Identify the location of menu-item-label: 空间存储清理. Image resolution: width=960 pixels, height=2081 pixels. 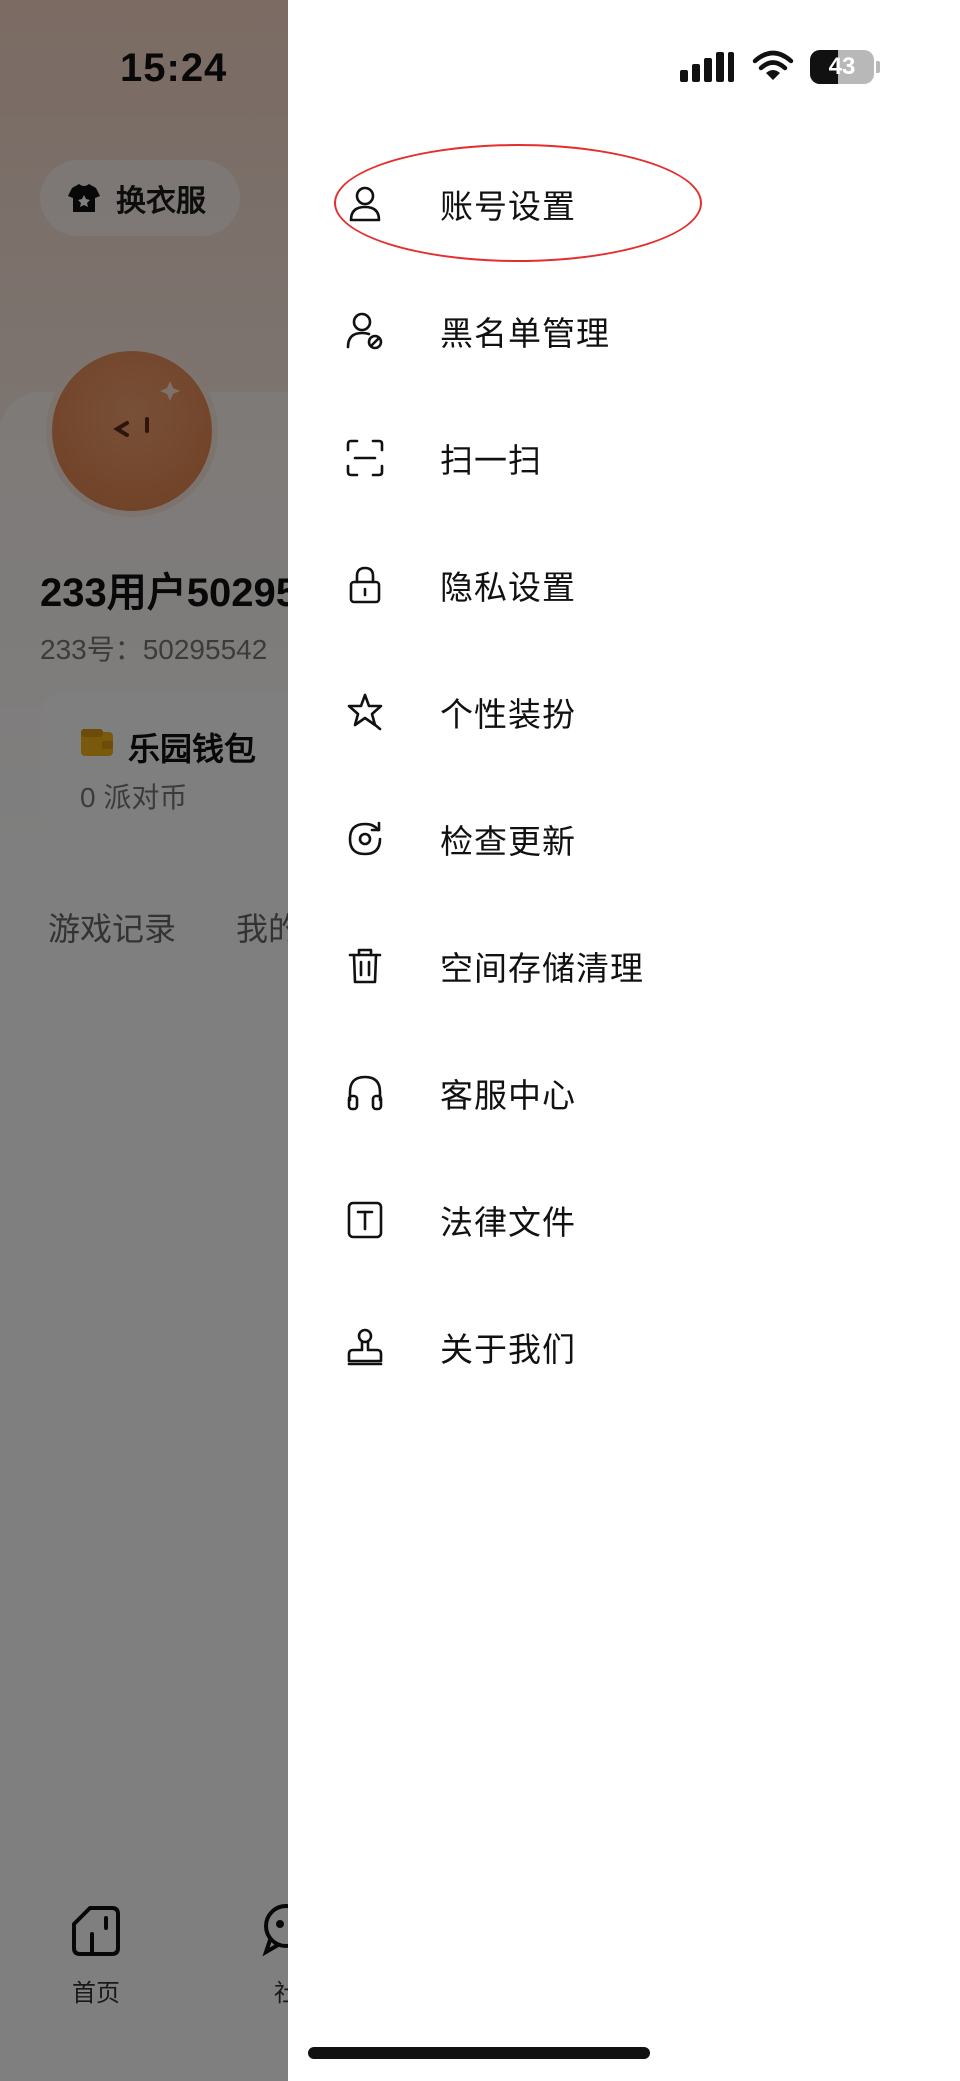
(542, 968).